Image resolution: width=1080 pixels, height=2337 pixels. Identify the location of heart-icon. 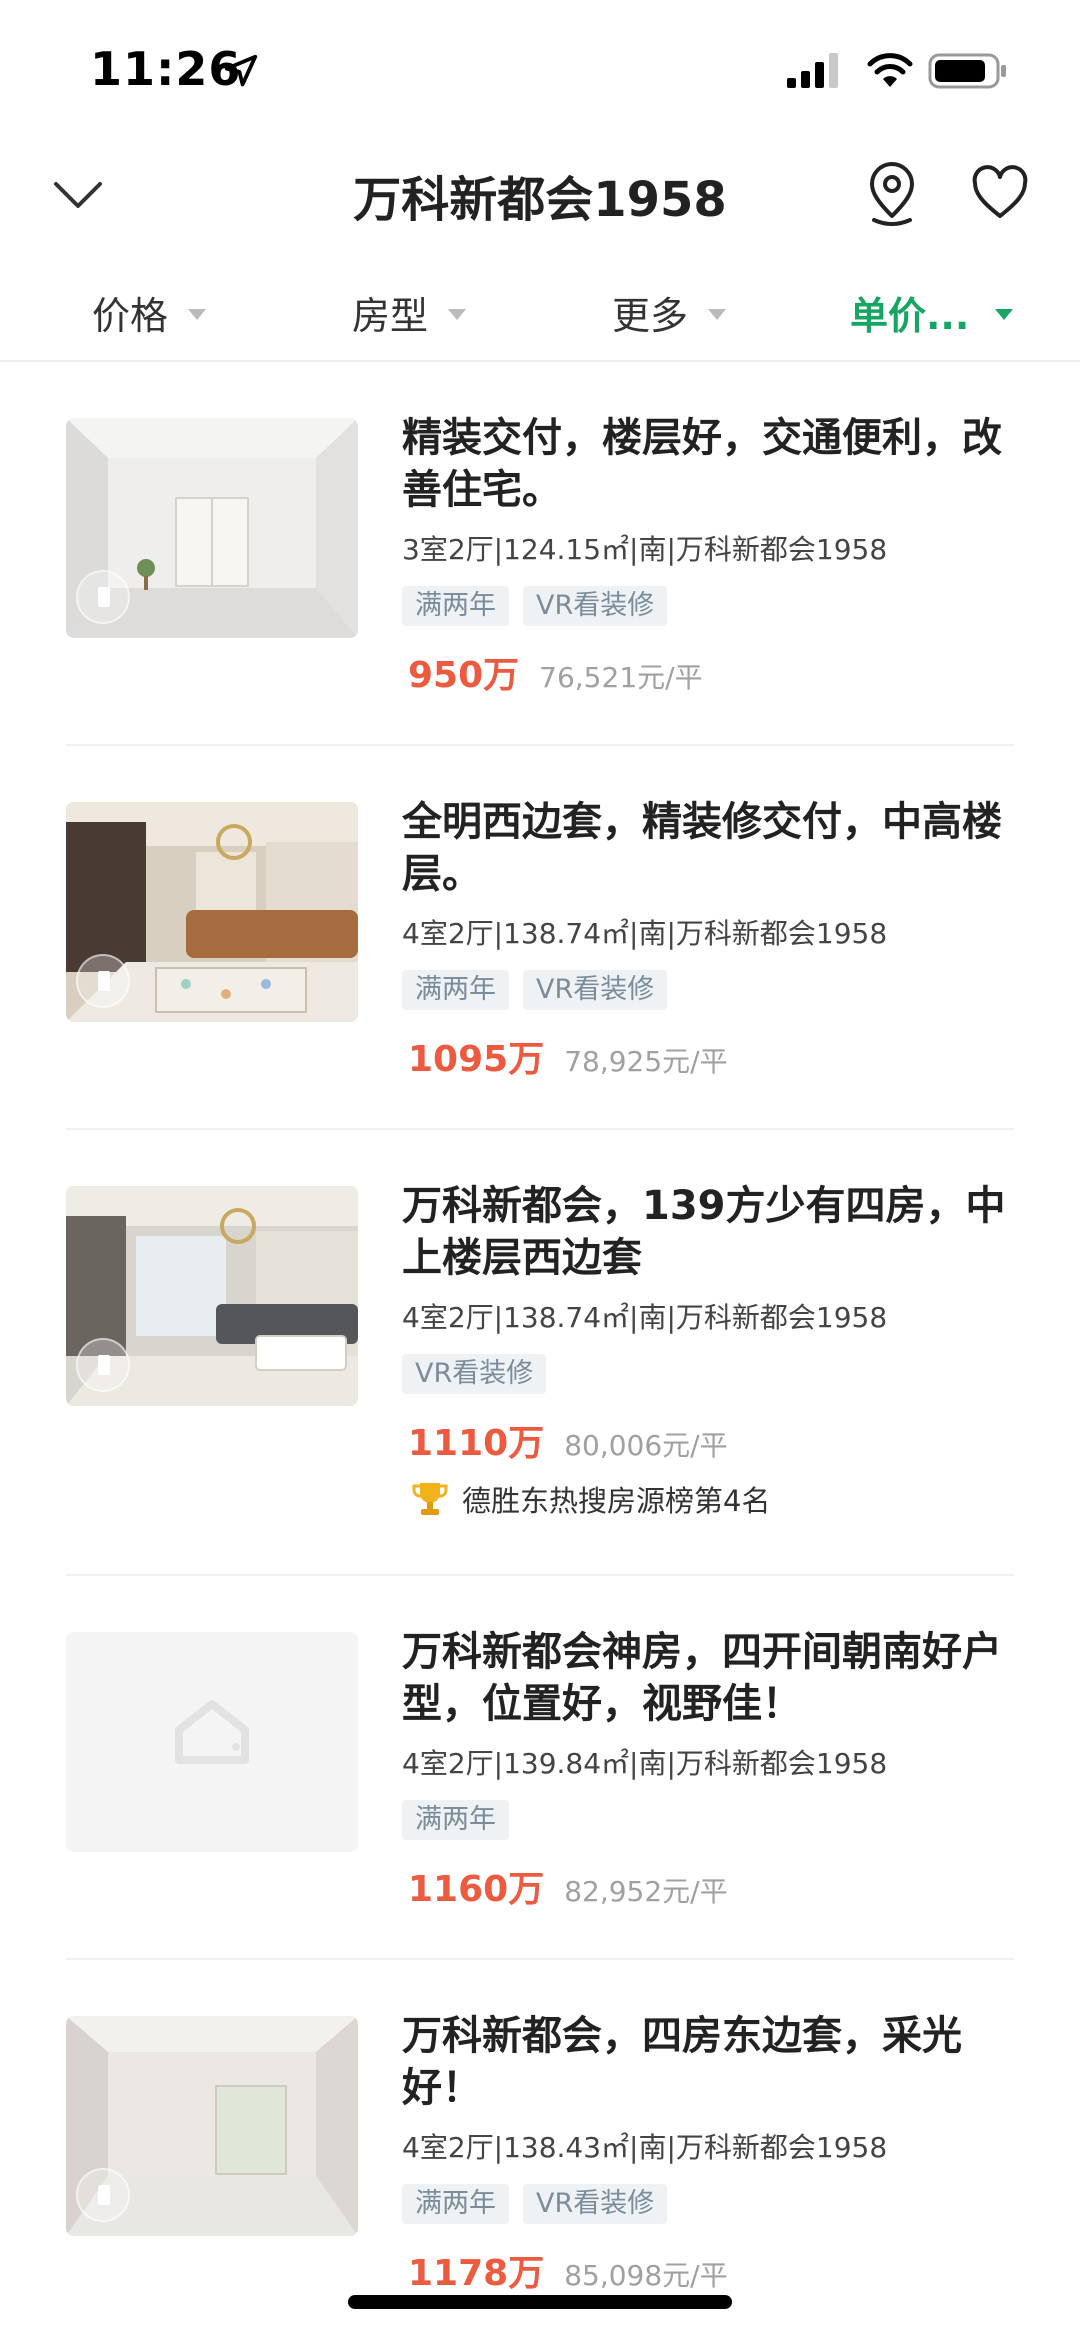
(1000, 194).